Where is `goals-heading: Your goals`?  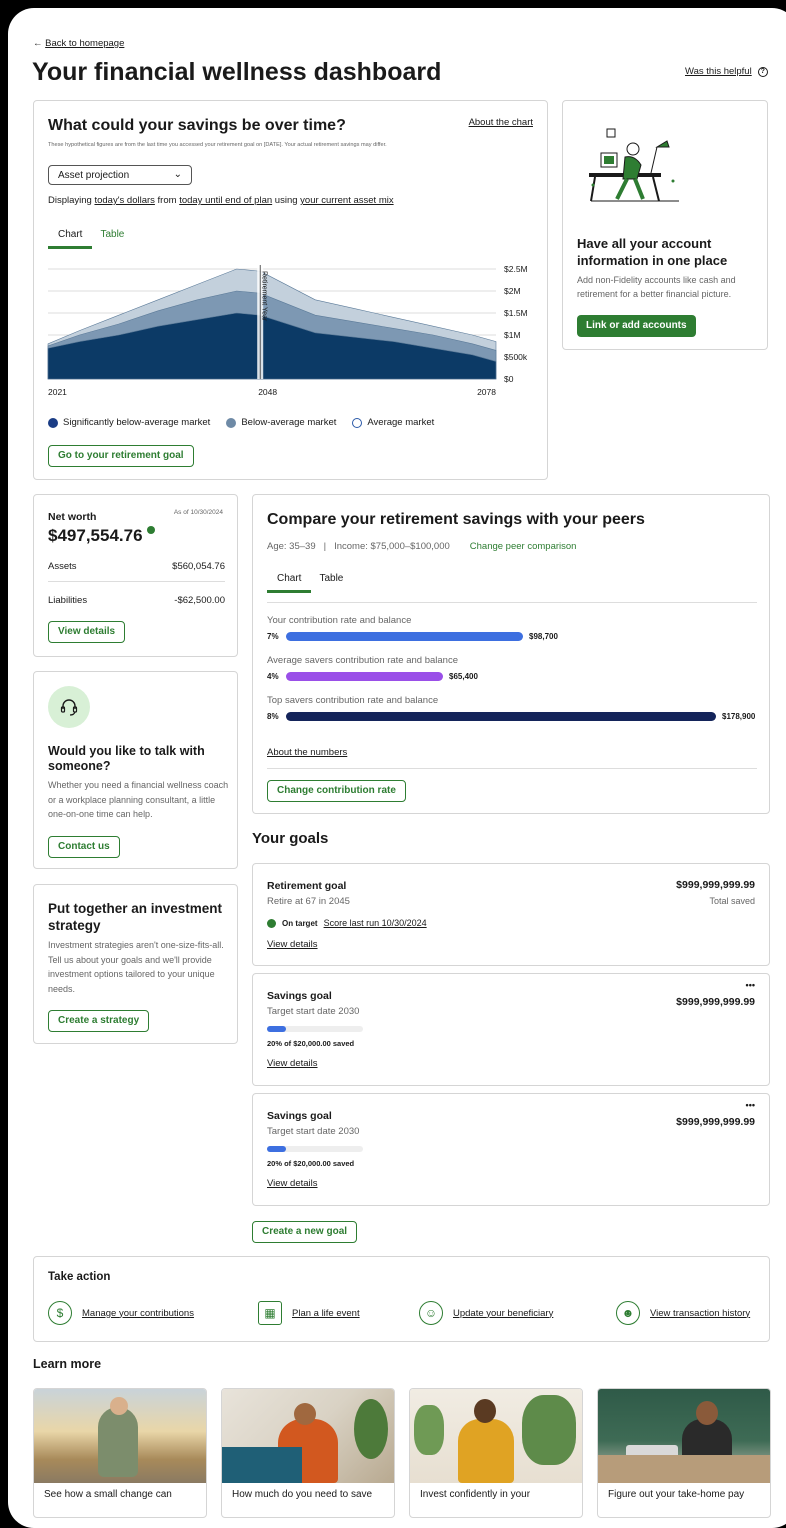
goals-heading: Your goals is located at coordinates (290, 838).